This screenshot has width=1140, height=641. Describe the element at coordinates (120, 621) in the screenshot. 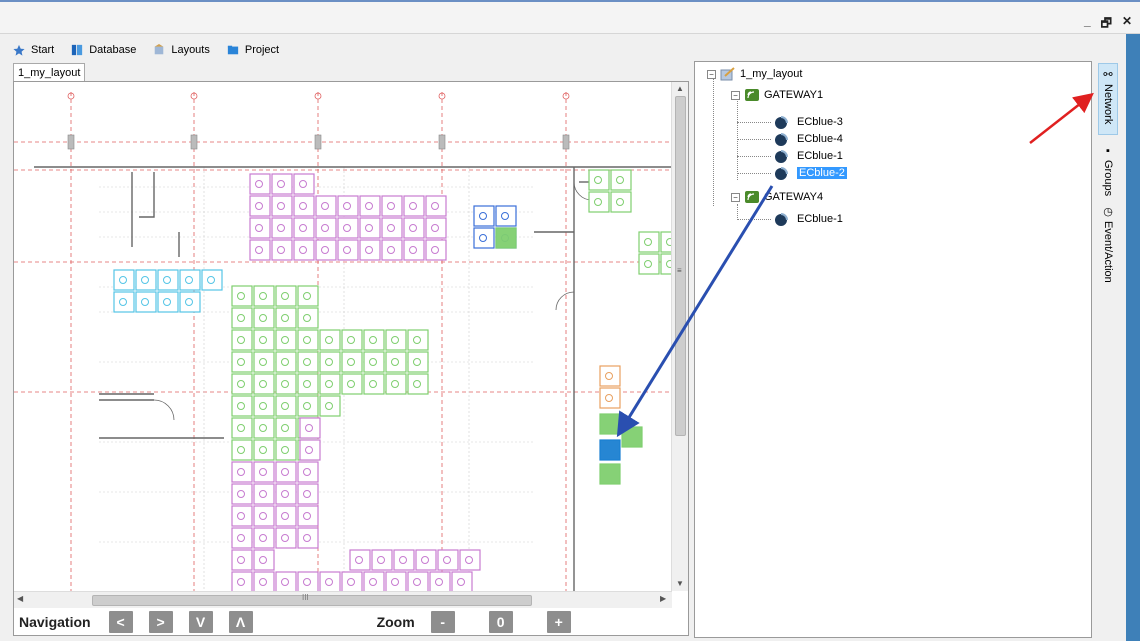

I see `nav-left-button: <` at that location.